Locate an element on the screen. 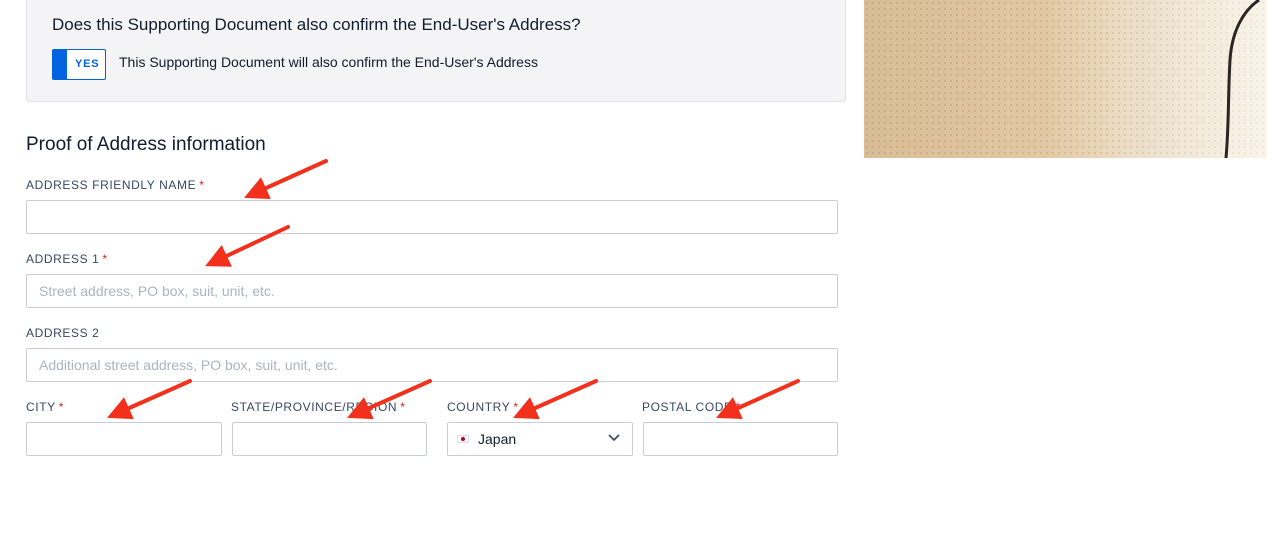 This screenshot has height=553, width=1285. address1-label-text: ADDRESS 1 is located at coordinates (63, 259).